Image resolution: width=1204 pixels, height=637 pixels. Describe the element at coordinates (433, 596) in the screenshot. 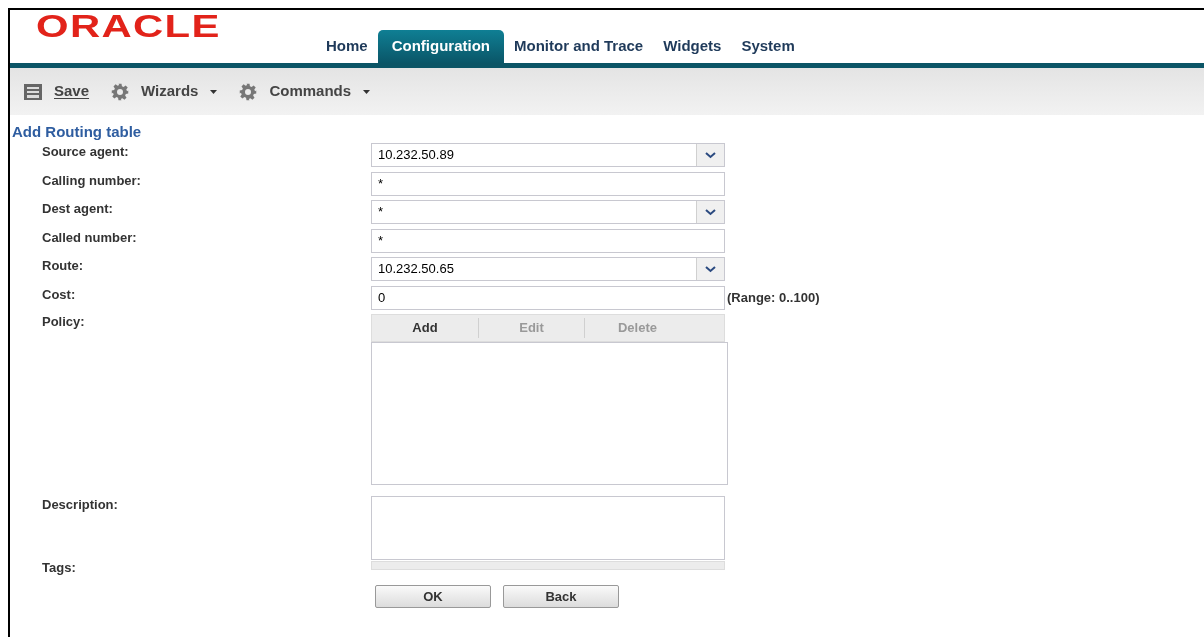

I see `form-button: OK` at that location.